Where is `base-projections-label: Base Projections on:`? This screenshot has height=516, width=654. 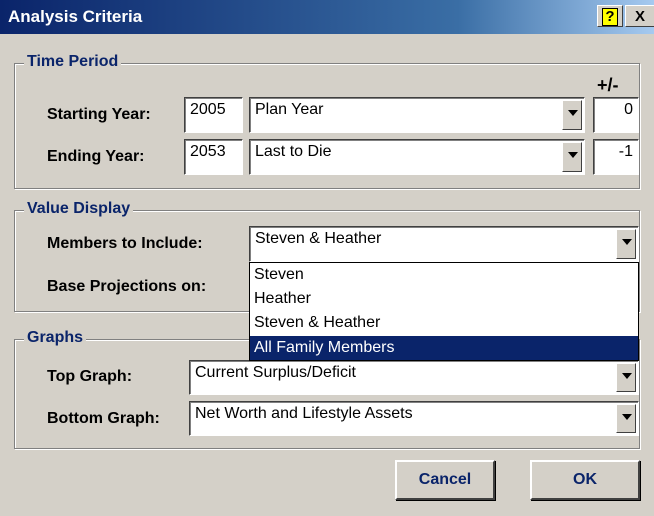
base-projections-label: Base Projections on: is located at coordinates (127, 286).